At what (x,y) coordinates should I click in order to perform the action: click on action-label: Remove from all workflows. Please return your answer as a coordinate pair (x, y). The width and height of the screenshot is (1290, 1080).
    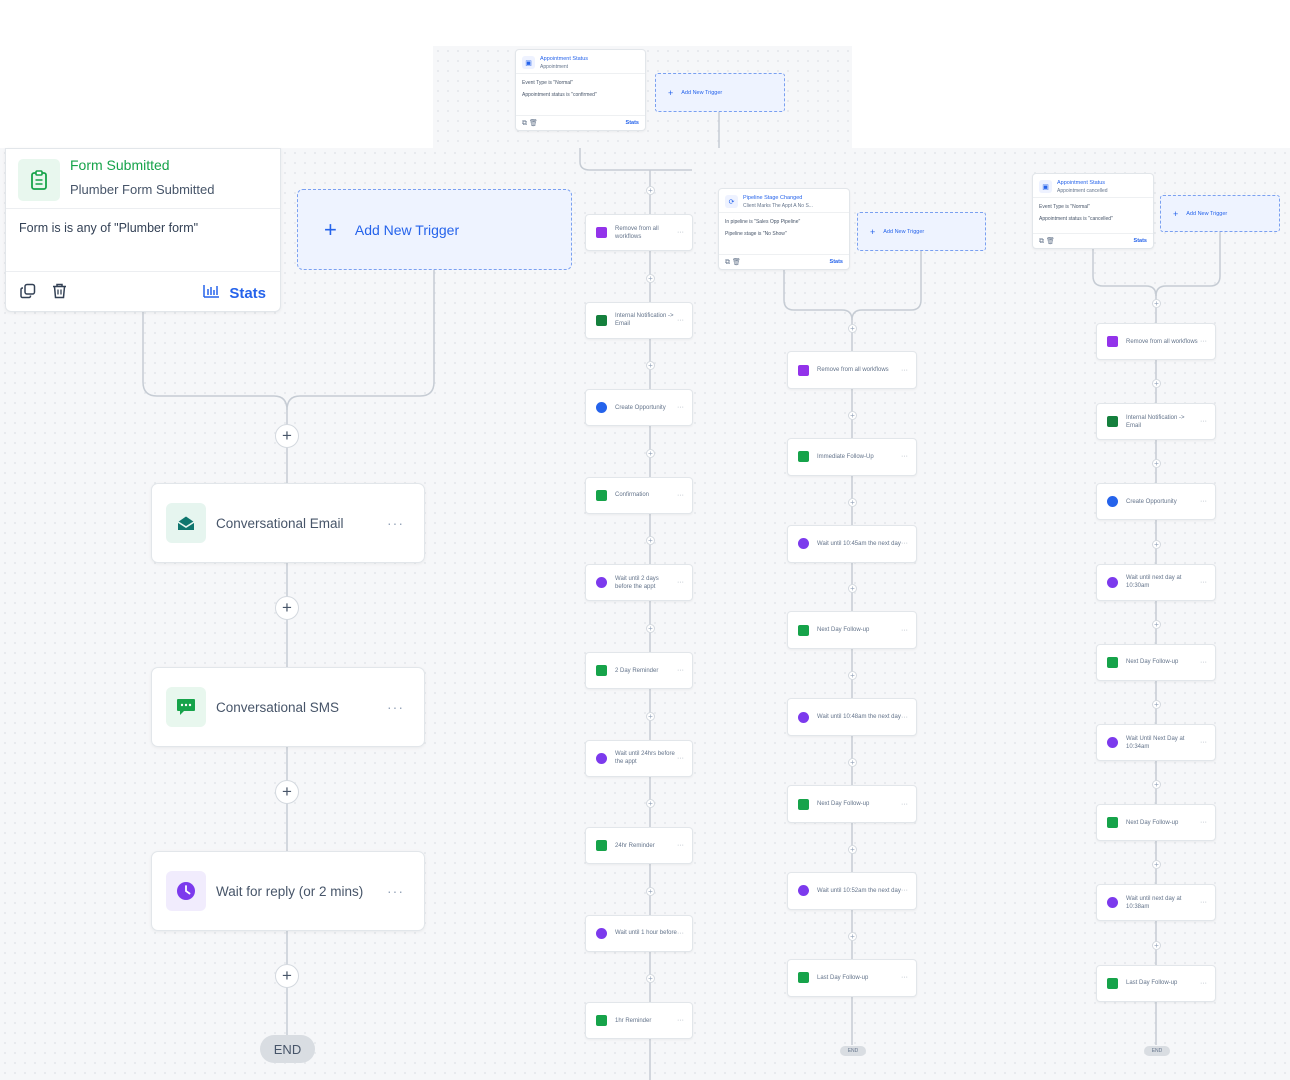
    Looking at the image, I should click on (1162, 341).